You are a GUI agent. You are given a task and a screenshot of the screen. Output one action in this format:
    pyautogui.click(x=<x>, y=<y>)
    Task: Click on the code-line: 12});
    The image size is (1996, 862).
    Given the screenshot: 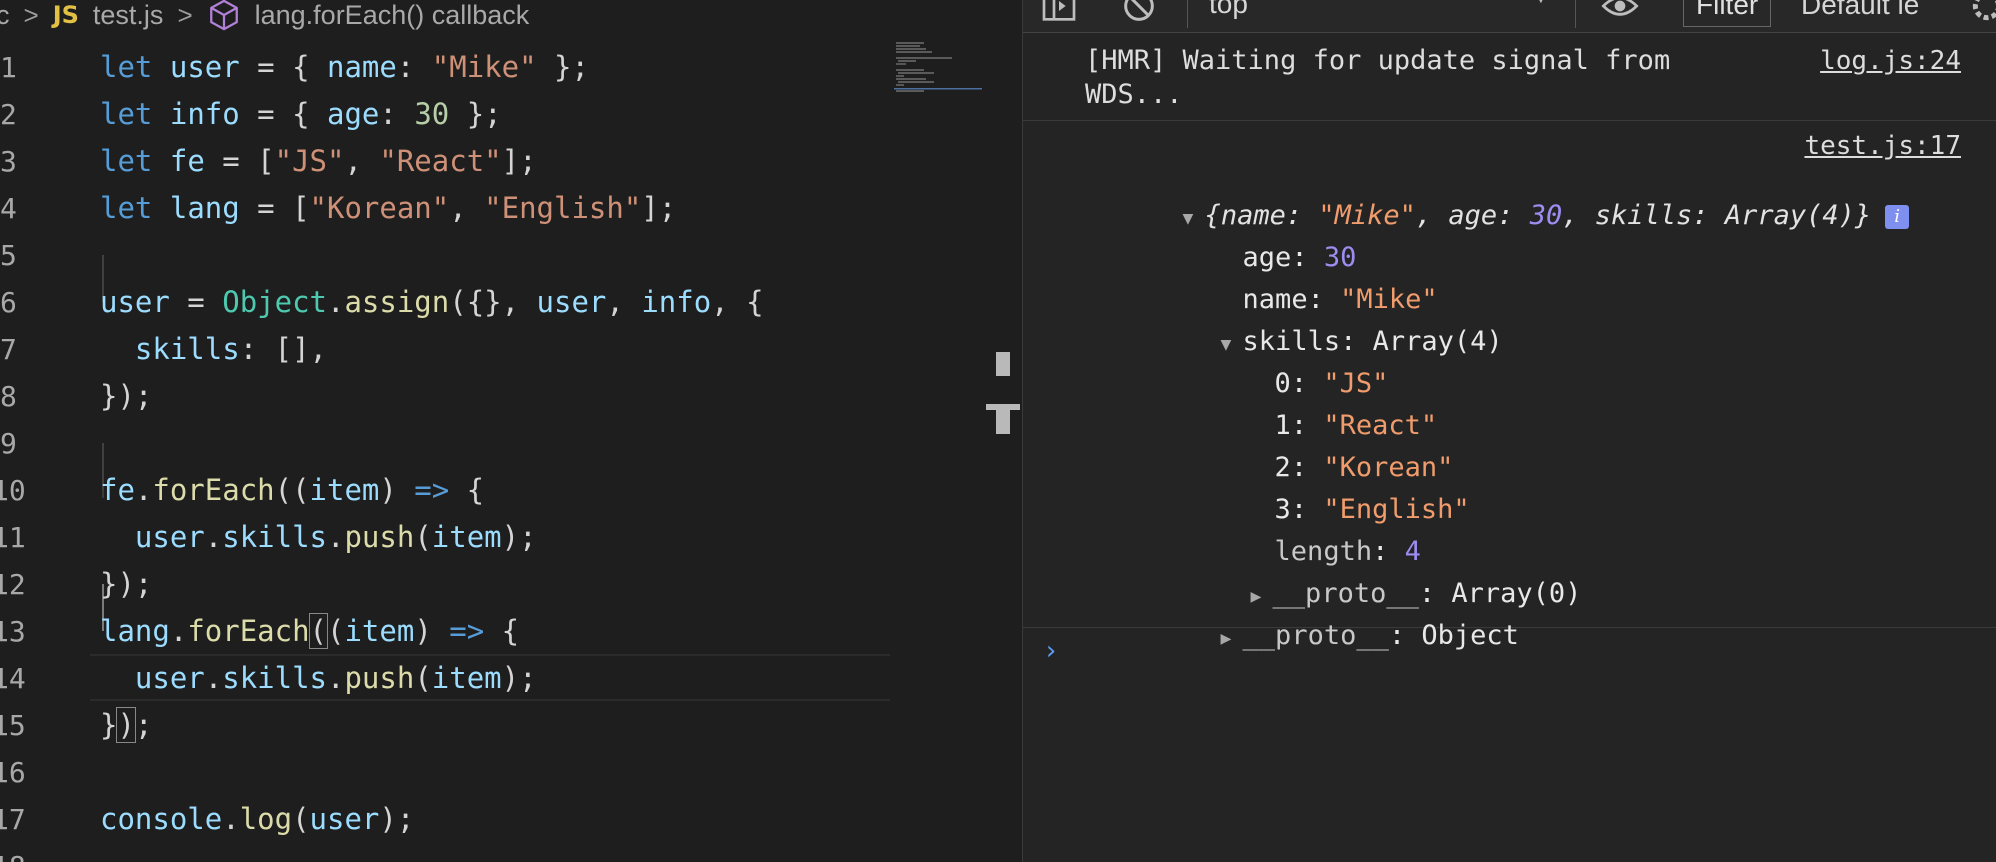 What is the action you would take?
    pyautogui.click(x=450, y=584)
    